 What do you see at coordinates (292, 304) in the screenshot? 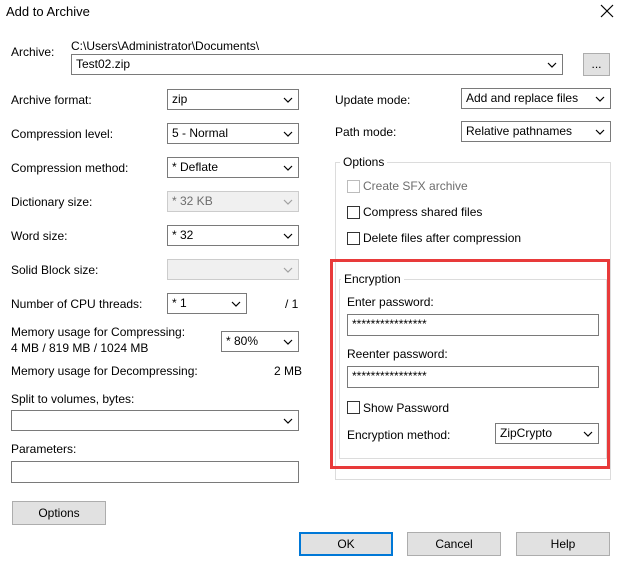
I see `cpu-threads-max: / 1` at bounding box center [292, 304].